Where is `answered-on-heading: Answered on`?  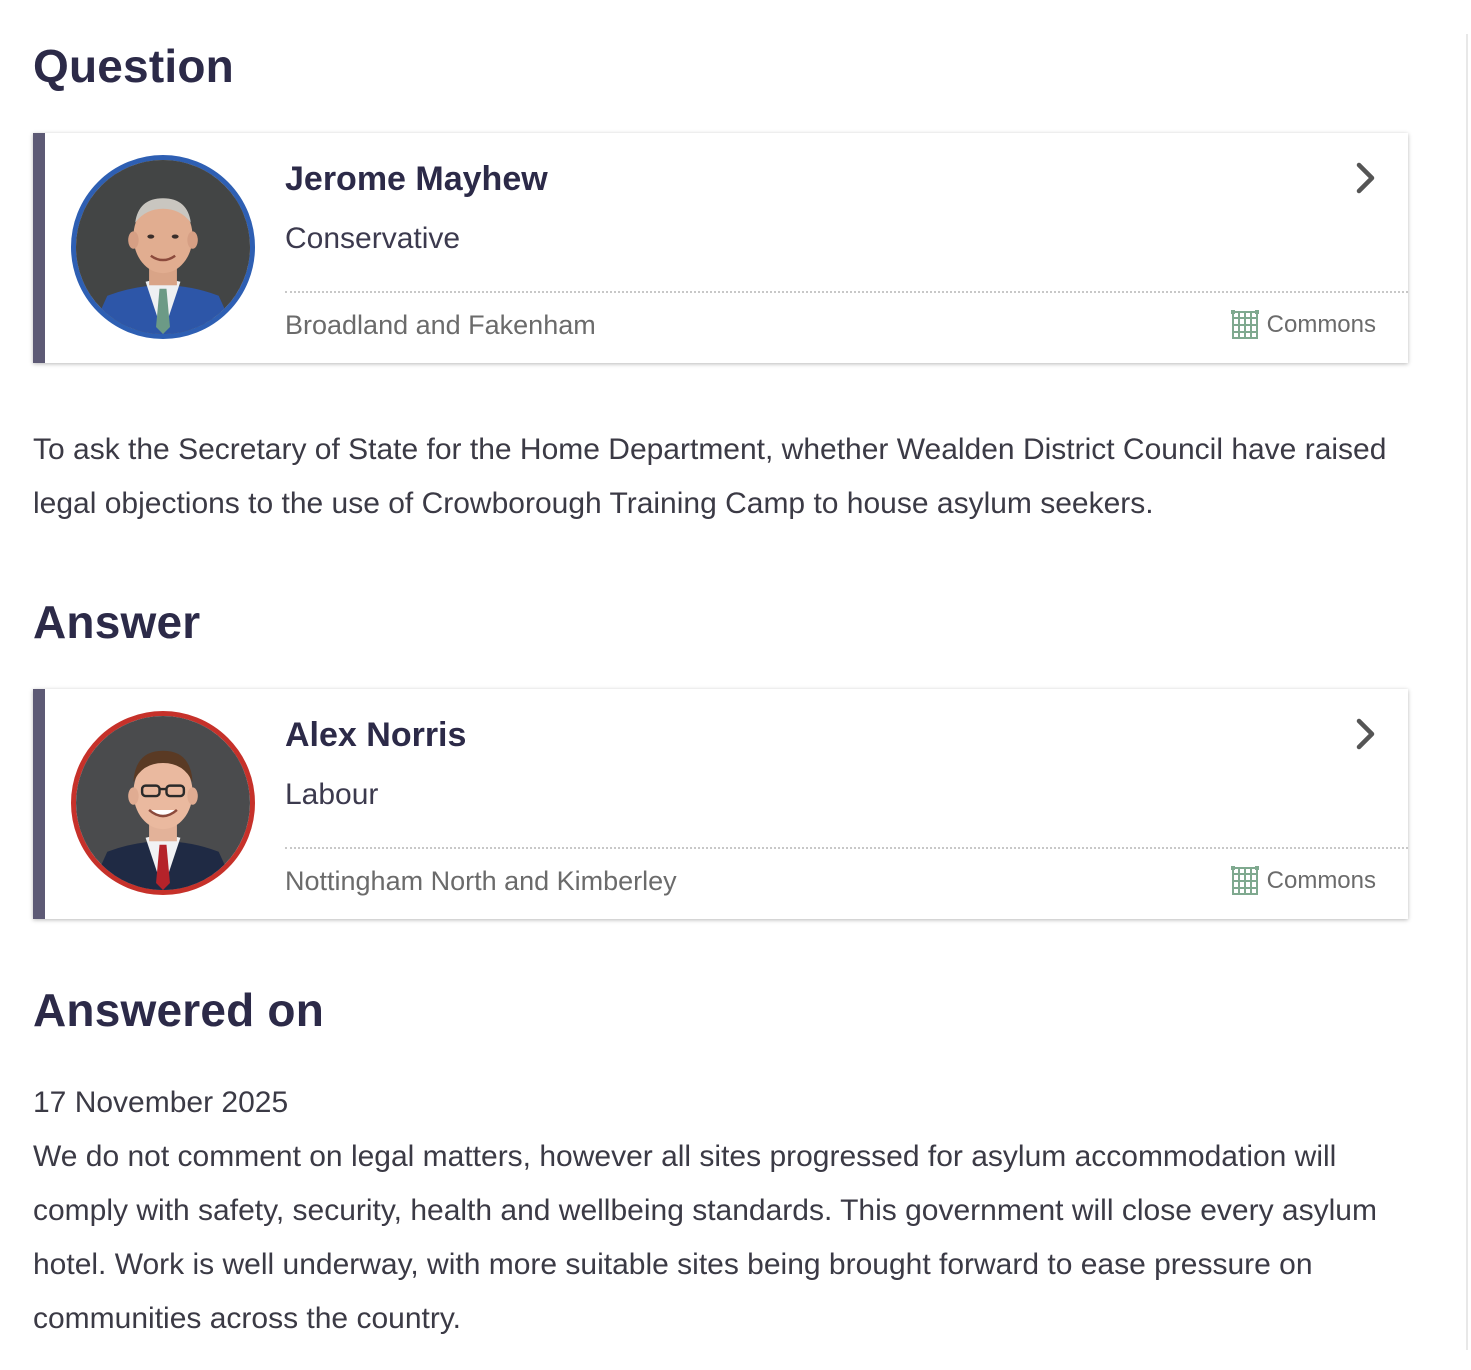 answered-on-heading: Answered on is located at coordinates (179, 1010).